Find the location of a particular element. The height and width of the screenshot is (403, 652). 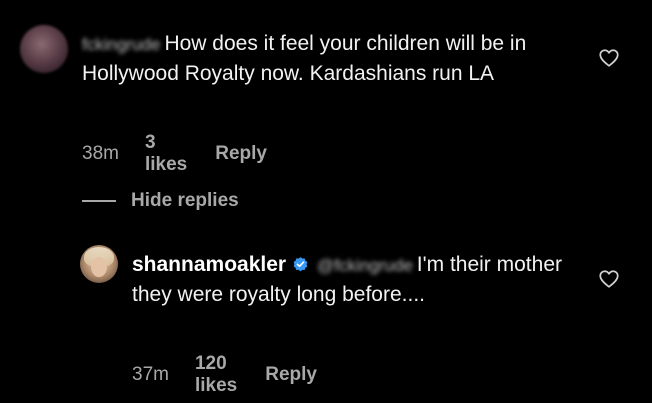

comment-username: fckingrude is located at coordinates (121, 44).